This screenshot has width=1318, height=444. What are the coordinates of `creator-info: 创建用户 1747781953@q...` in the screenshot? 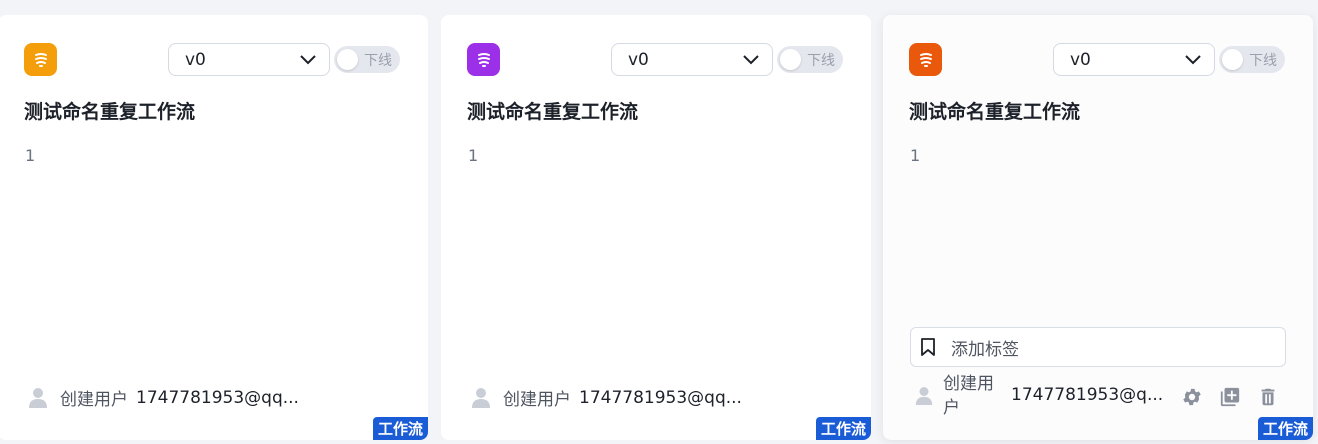 It's located at (1103, 397).